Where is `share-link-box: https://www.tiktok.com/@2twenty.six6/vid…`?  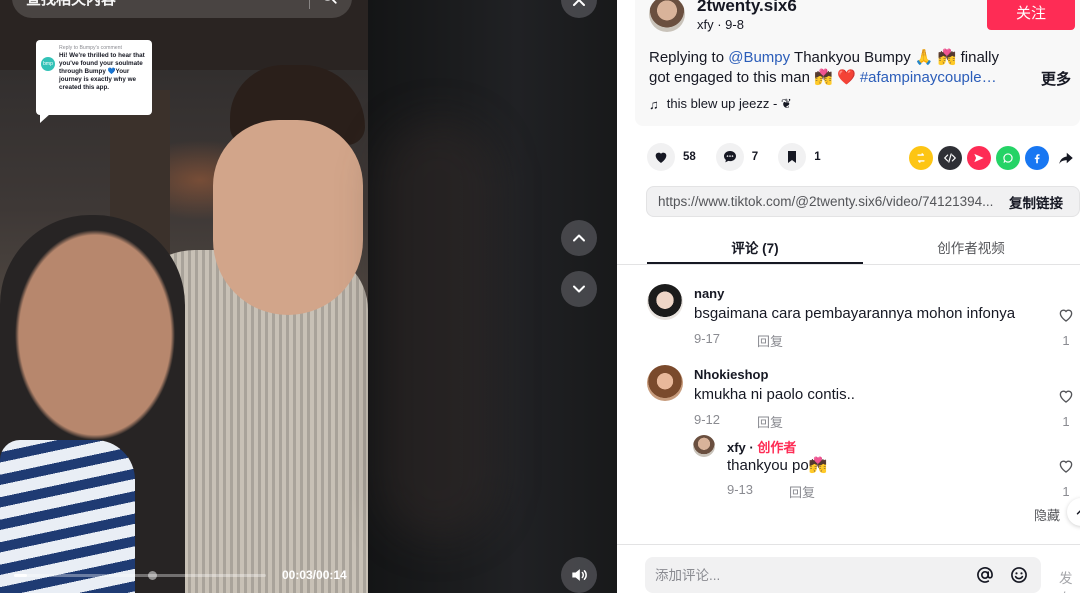 share-link-box: https://www.tiktok.com/@2twenty.six6/vid… is located at coordinates (863, 201).